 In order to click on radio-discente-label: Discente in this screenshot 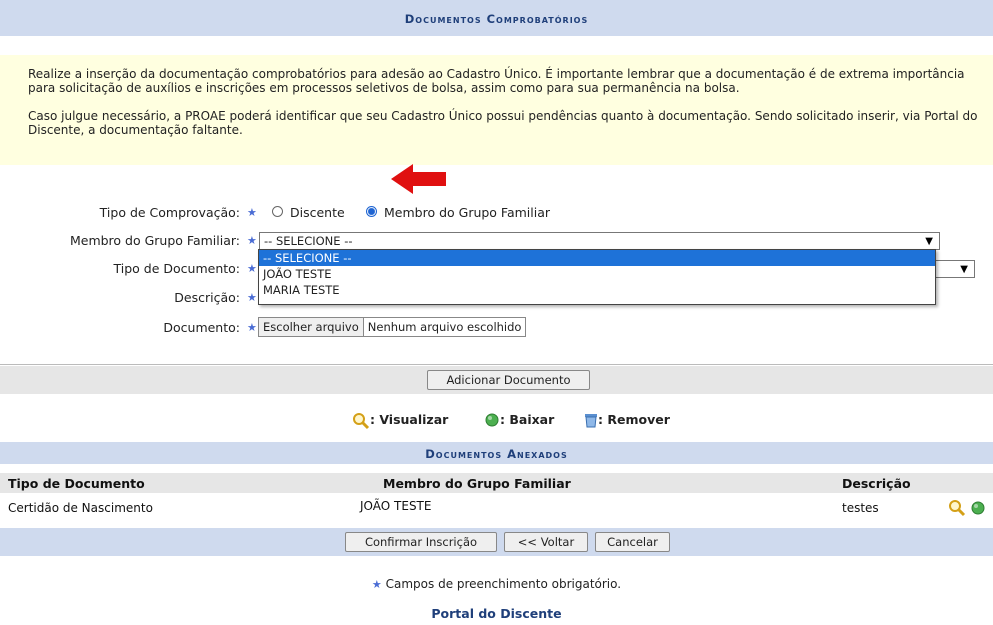, I will do `click(317, 212)`.